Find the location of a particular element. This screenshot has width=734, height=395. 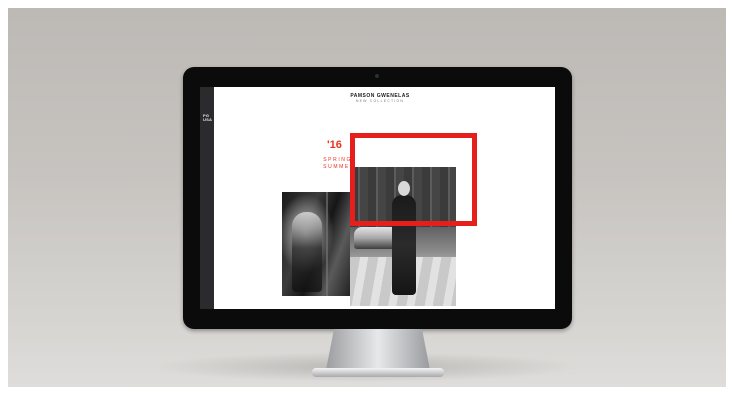

stand-neck is located at coordinates (378, 349).